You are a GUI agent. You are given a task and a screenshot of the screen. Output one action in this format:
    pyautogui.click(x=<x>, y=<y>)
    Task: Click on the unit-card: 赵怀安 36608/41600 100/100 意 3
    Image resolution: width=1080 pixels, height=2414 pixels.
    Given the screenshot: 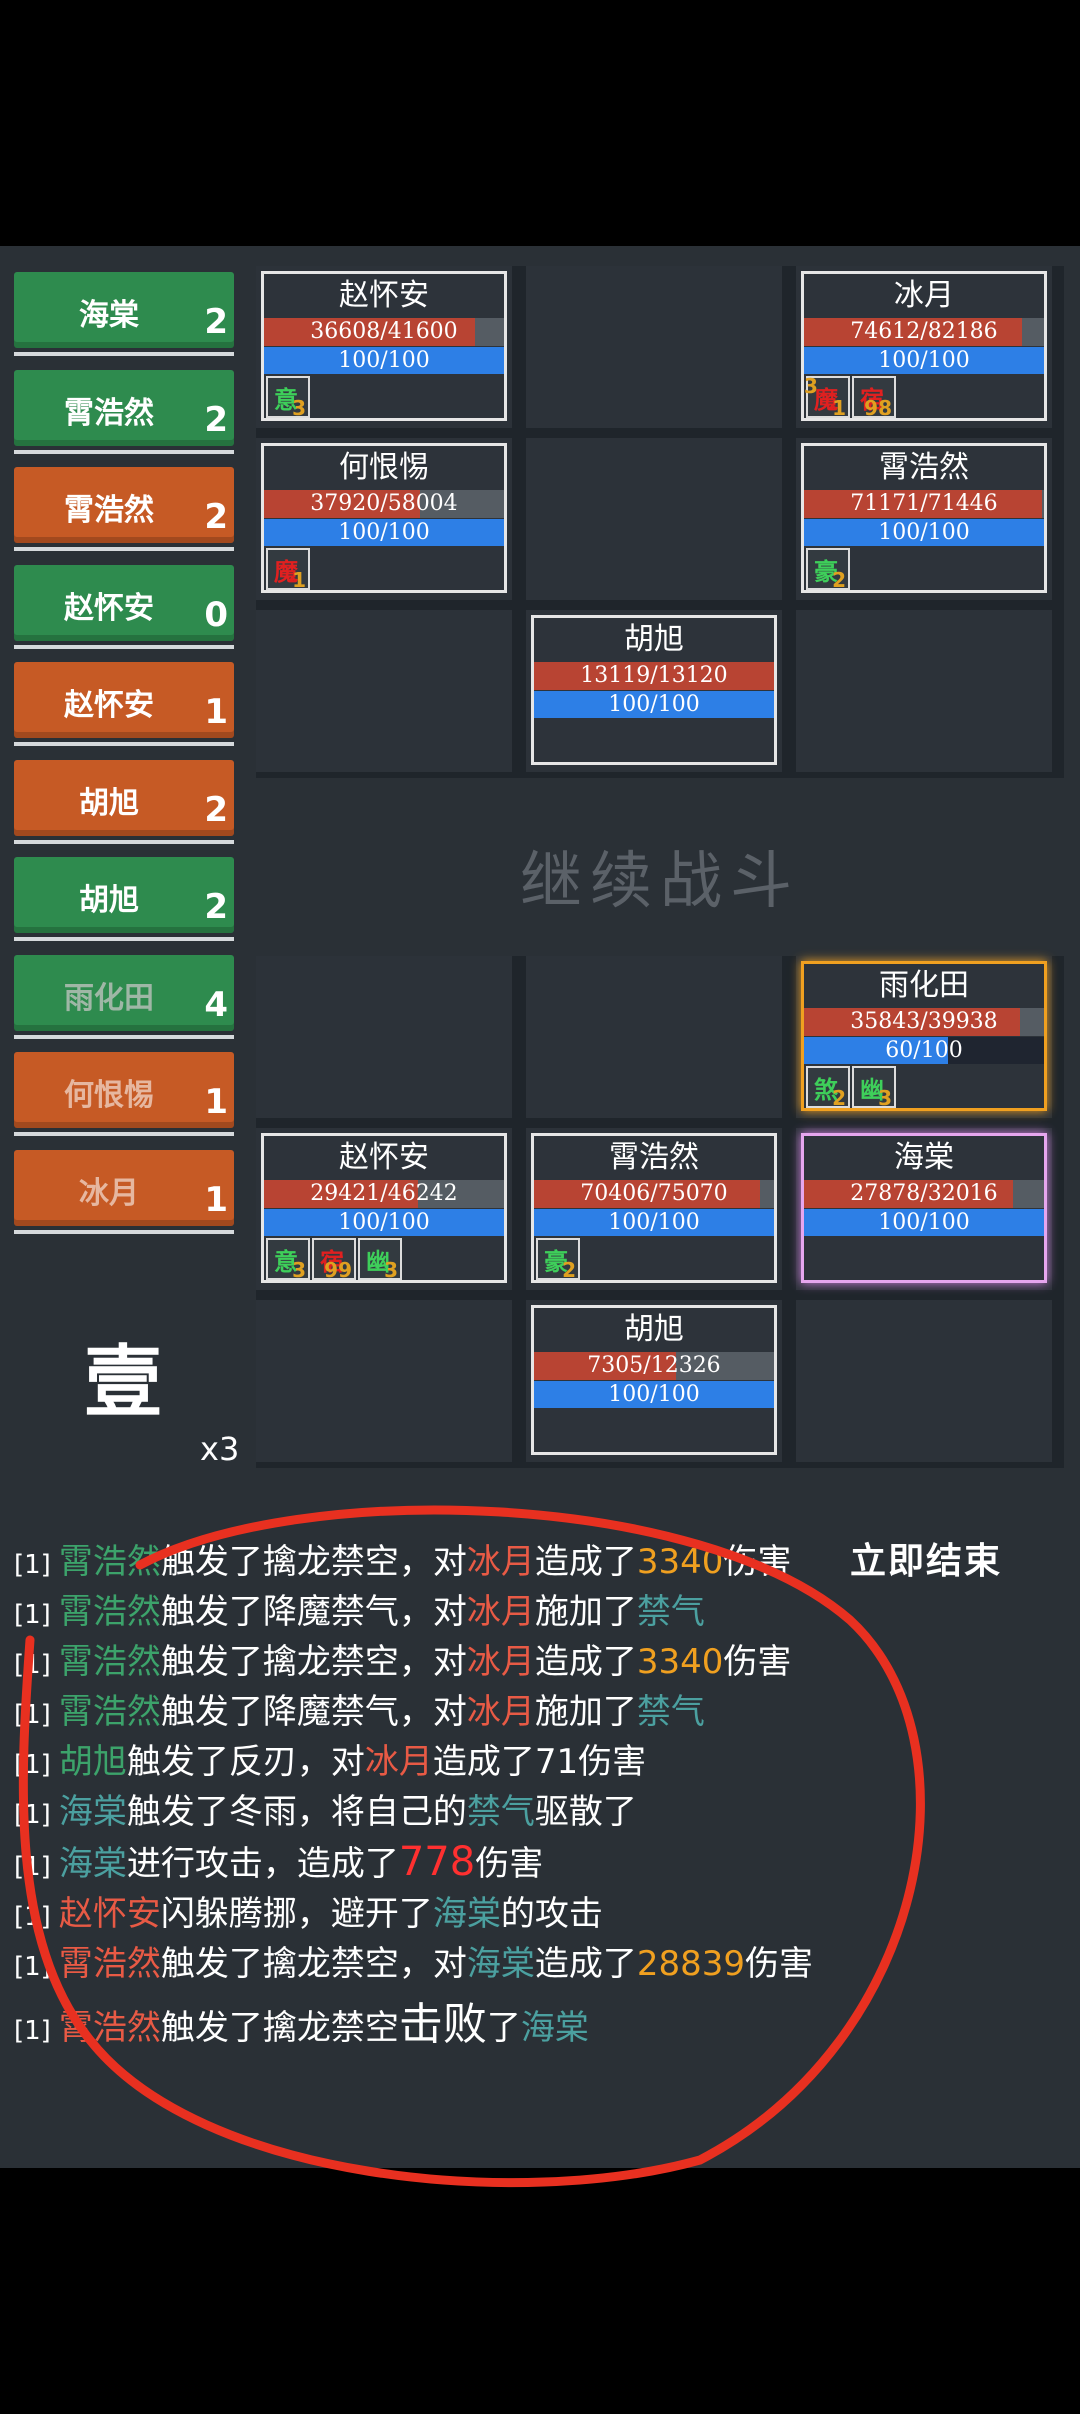 What is the action you would take?
    pyautogui.click(x=384, y=346)
    